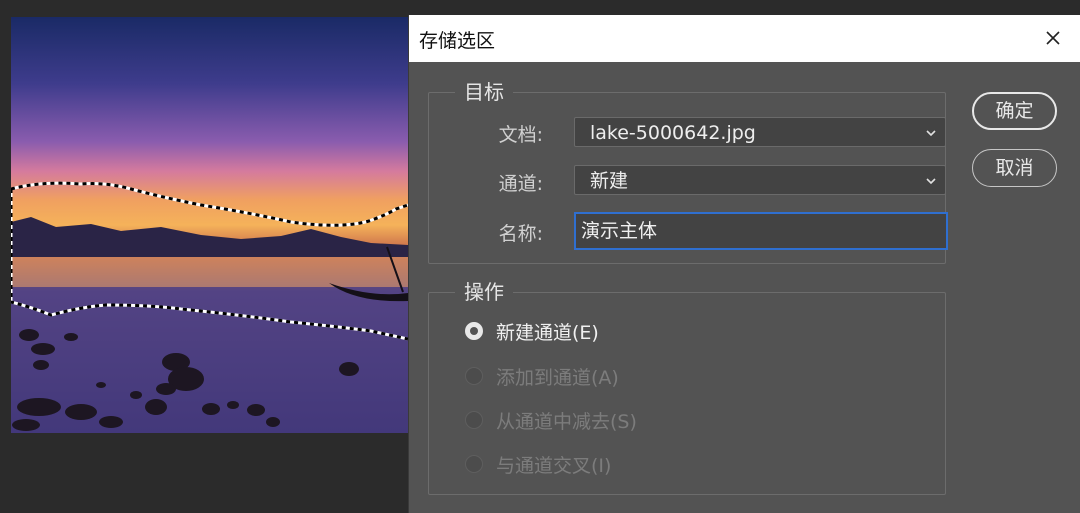 The image size is (1080, 513). What do you see at coordinates (760, 132) in the screenshot?
I see `document-select: lake-5000642.jpg` at bounding box center [760, 132].